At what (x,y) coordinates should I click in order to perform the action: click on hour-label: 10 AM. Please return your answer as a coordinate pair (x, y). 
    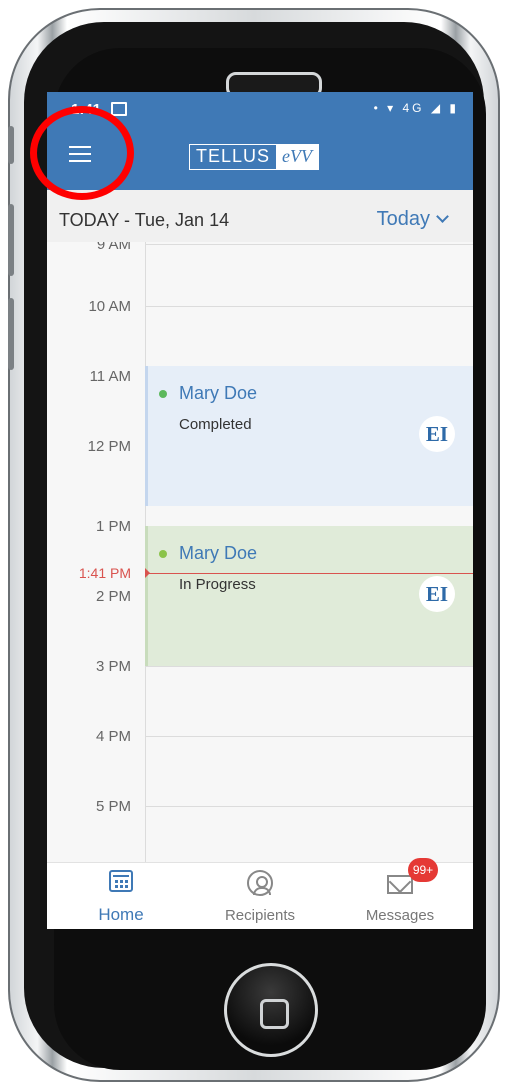
    Looking at the image, I should click on (109, 306).